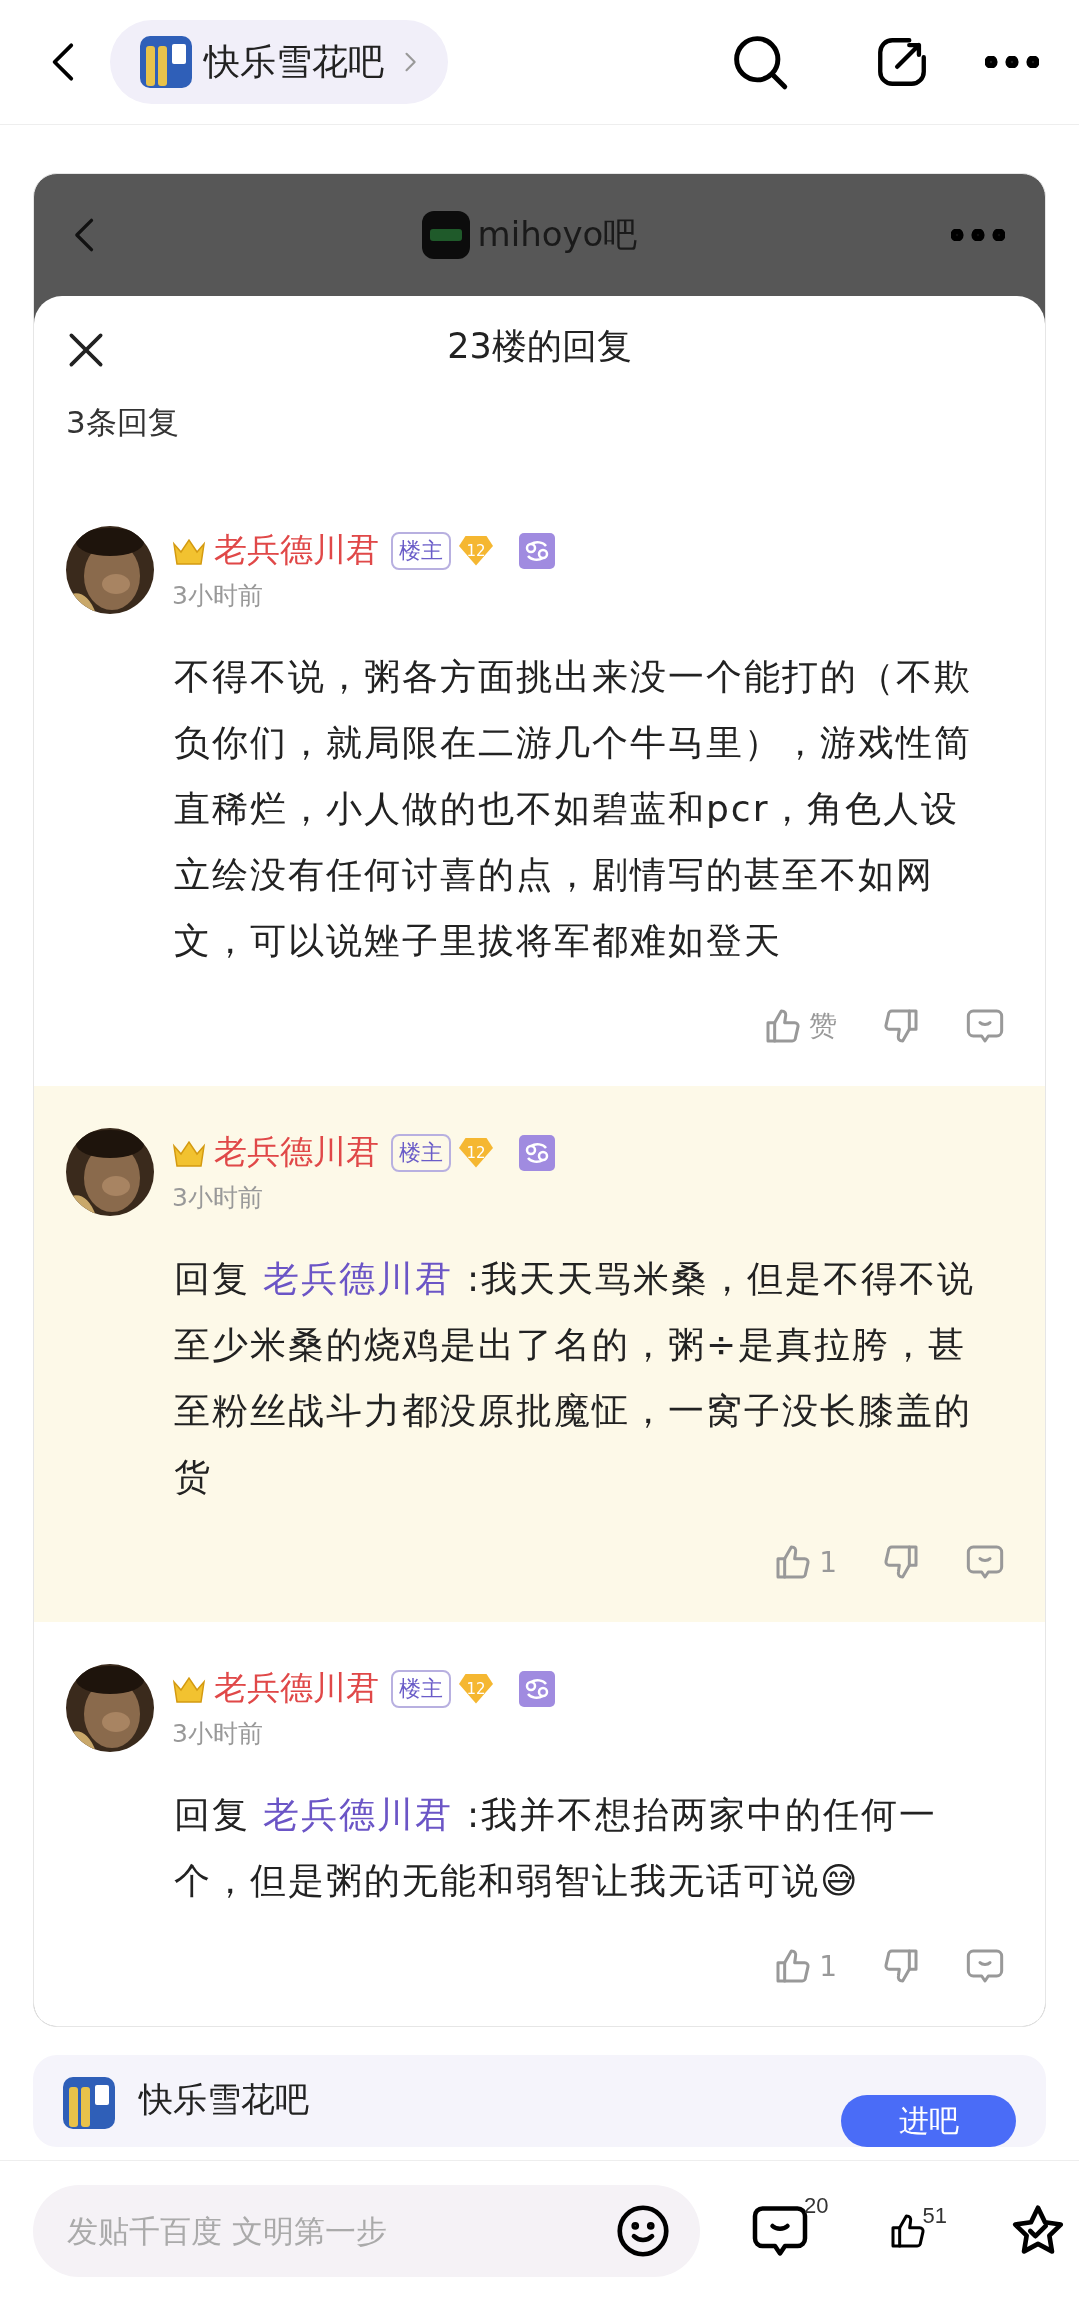  I want to click on comment-text: 回复 老兵德川君 :我天天骂米桑，但是不得不说至少米桑的烧鸡是出了名的，粥÷是真拉胯，甚至粉丝战斗力都没原批魔怔，一窝子没长膝盖的货, so click(575, 1378).